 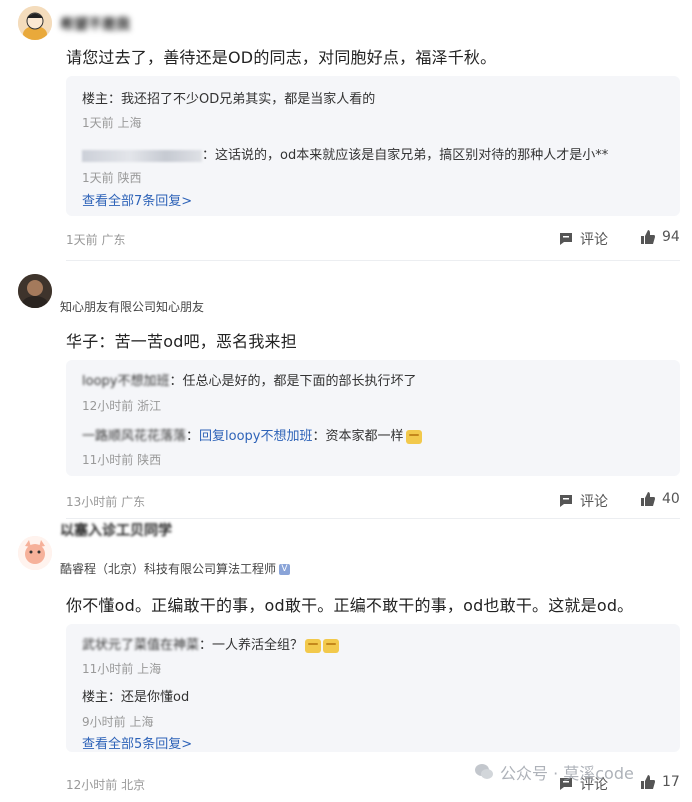 I want to click on view-all-replies-link: 查看全部5条回复>, so click(x=137, y=742).